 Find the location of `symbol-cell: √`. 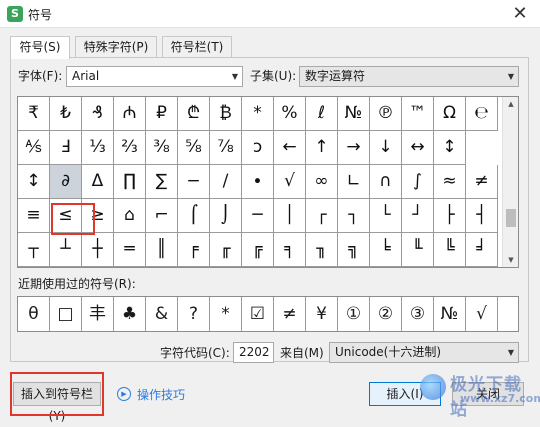

symbol-cell: √ is located at coordinates (290, 182).